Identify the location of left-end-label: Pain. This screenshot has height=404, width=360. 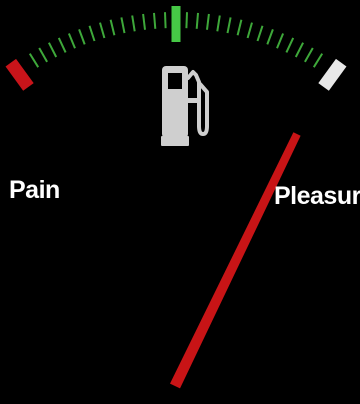
(34, 190).